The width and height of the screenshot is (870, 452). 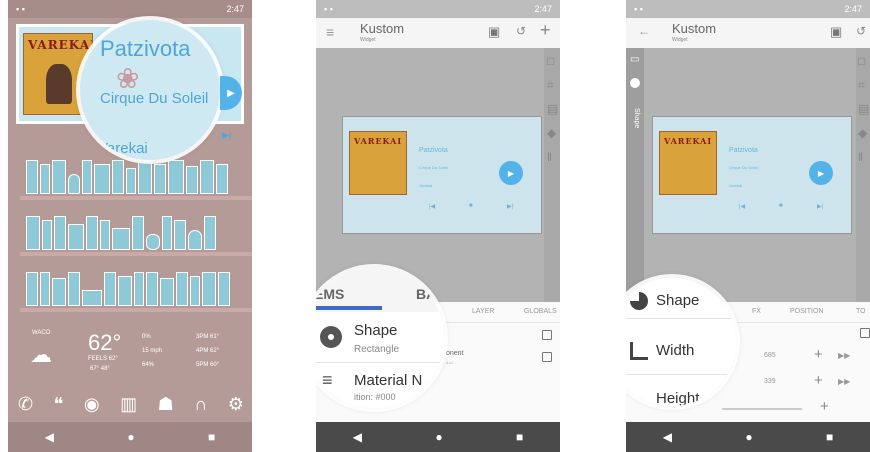 What do you see at coordinates (748, 9) in the screenshot?
I see `status-bar: ▪ ▪ 2:47` at bounding box center [748, 9].